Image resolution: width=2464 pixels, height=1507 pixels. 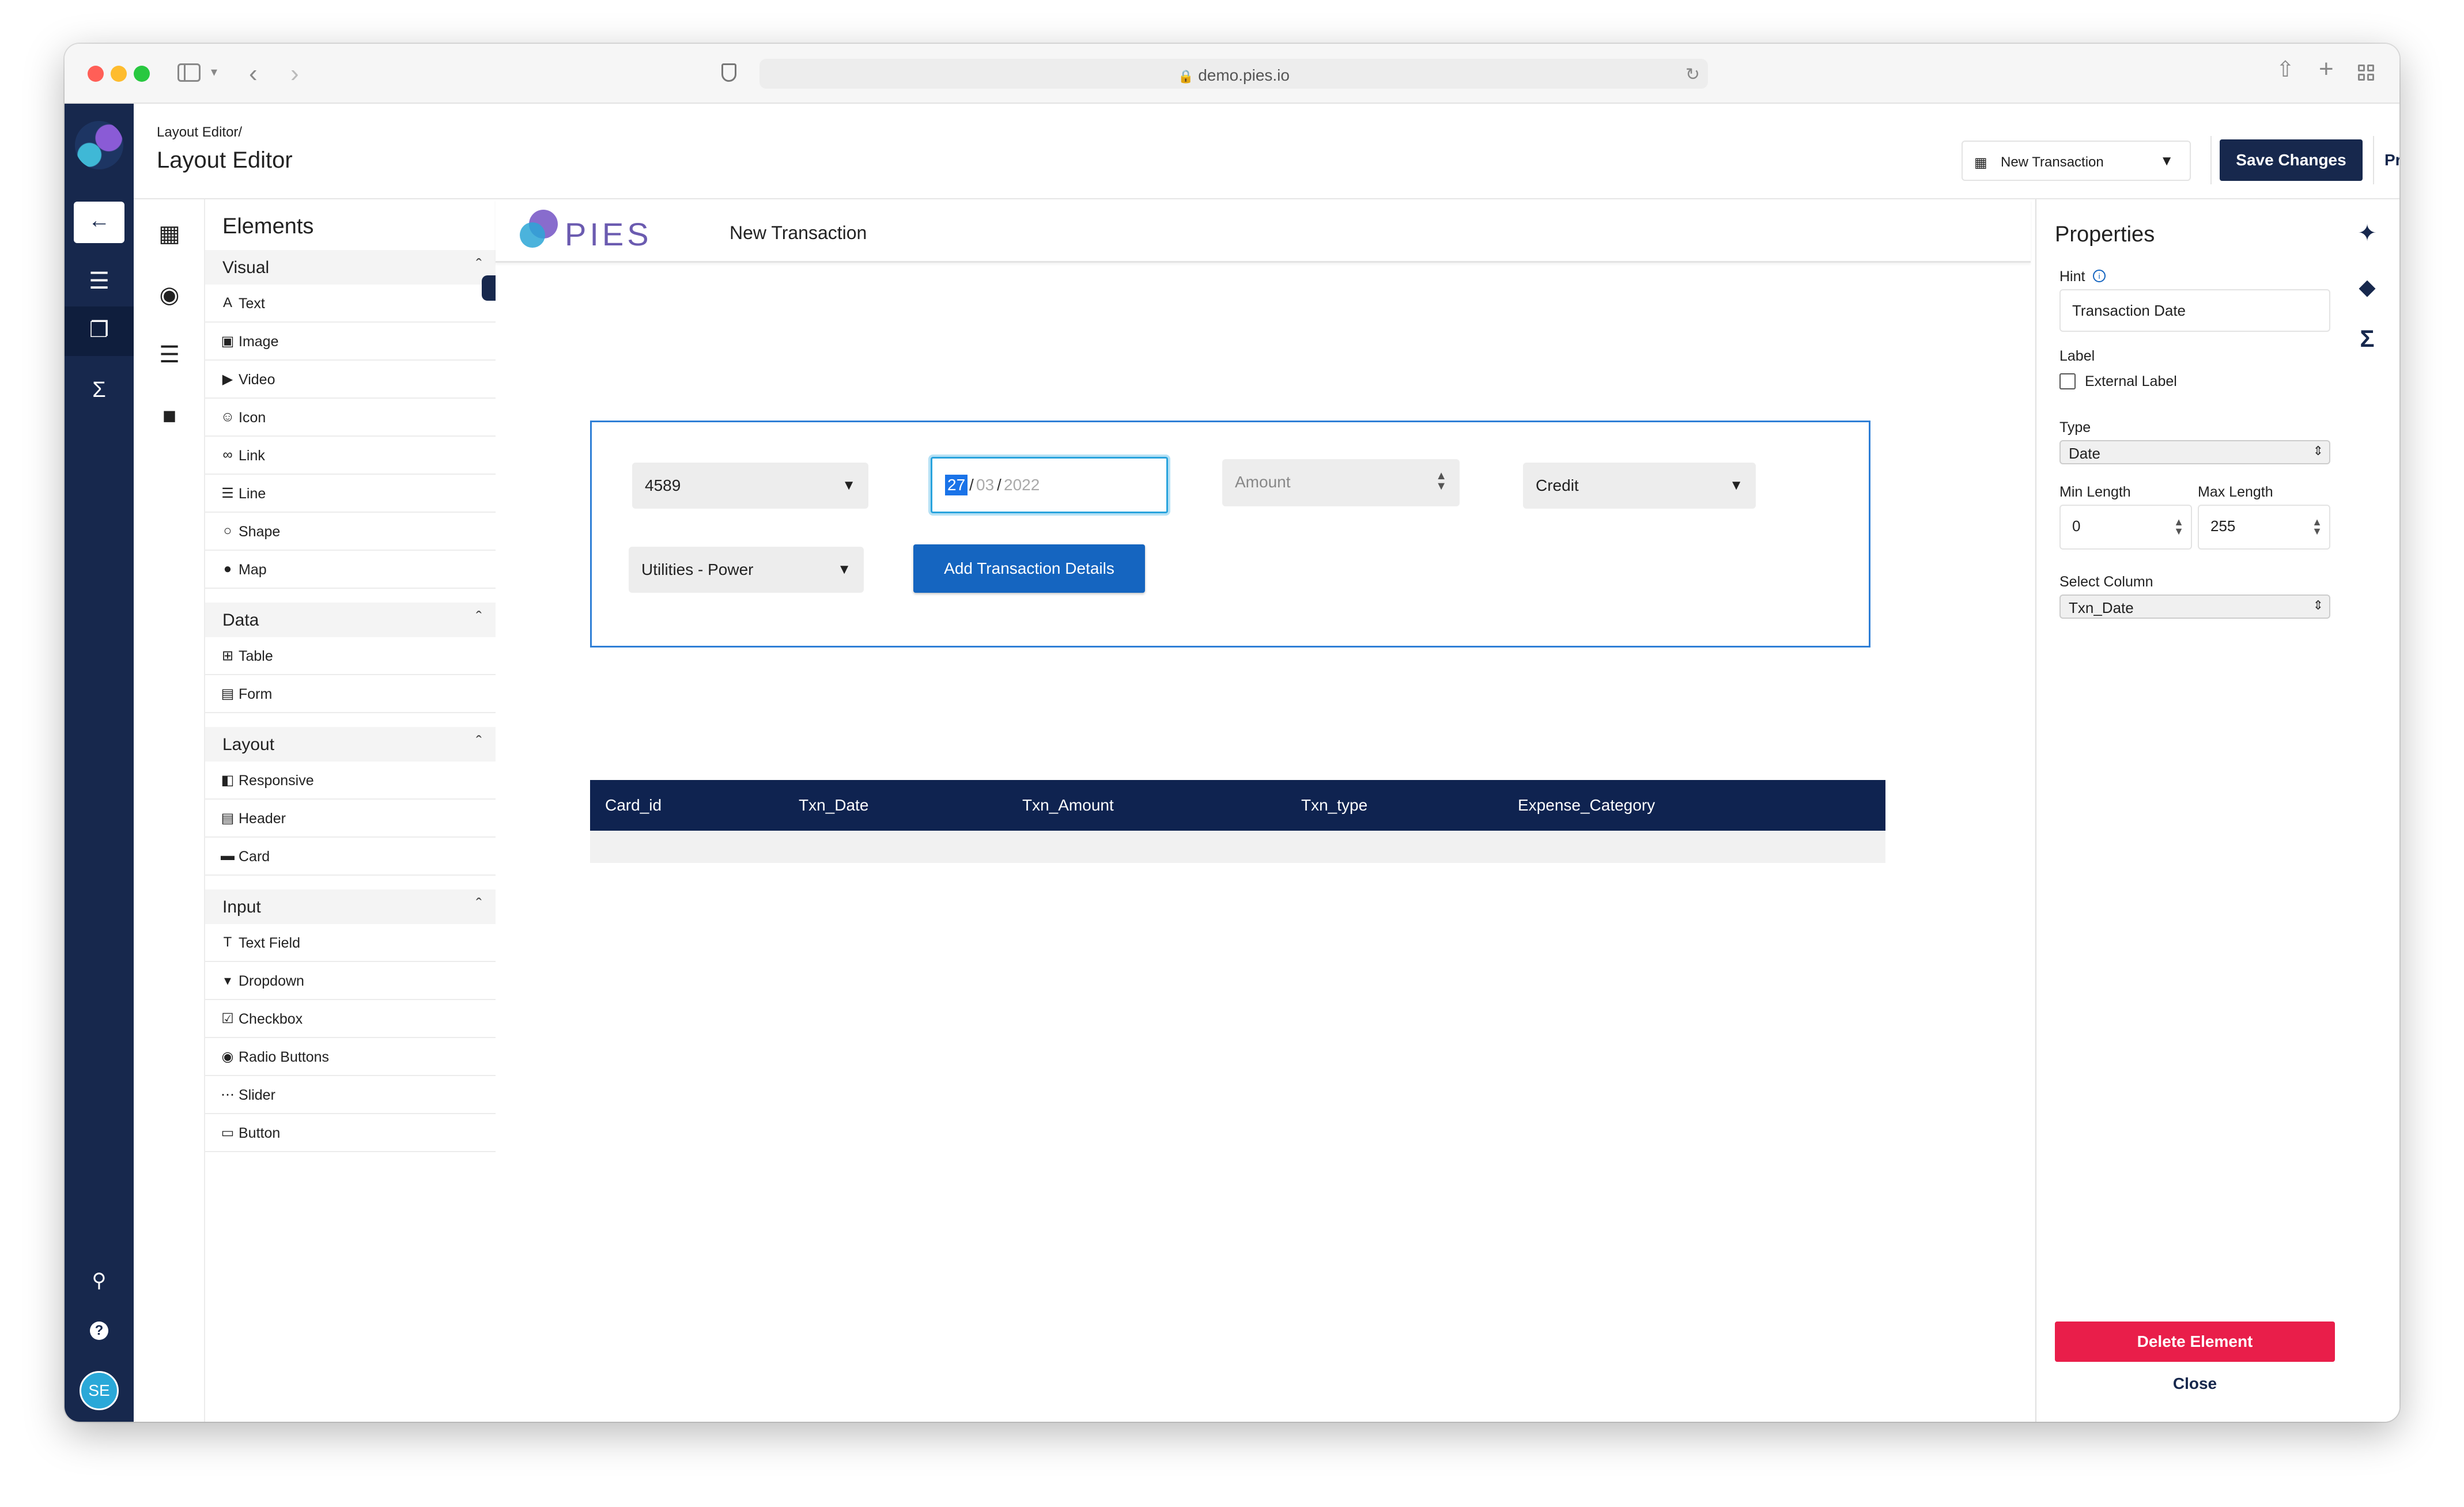 What do you see at coordinates (350, 456) in the screenshot?
I see `element-link: ∞ Link` at bounding box center [350, 456].